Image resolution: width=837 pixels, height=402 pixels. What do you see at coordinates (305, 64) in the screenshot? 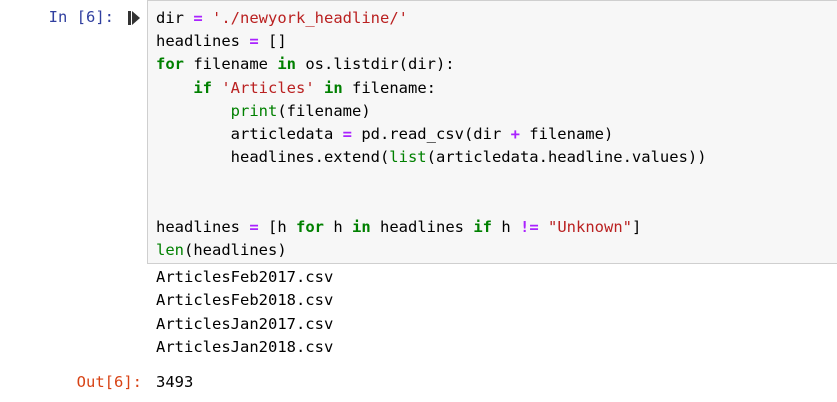
I see `code-line: for filename in os.listdir(dir):` at bounding box center [305, 64].